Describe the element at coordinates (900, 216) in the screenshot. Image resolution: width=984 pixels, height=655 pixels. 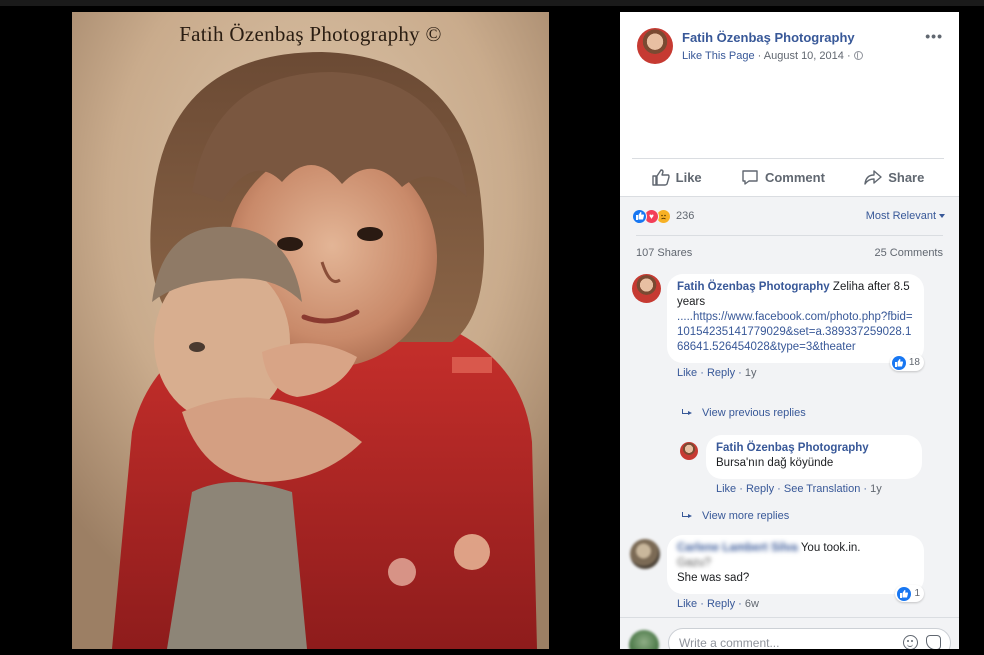
I see `sort-label: Most Relevant` at that location.